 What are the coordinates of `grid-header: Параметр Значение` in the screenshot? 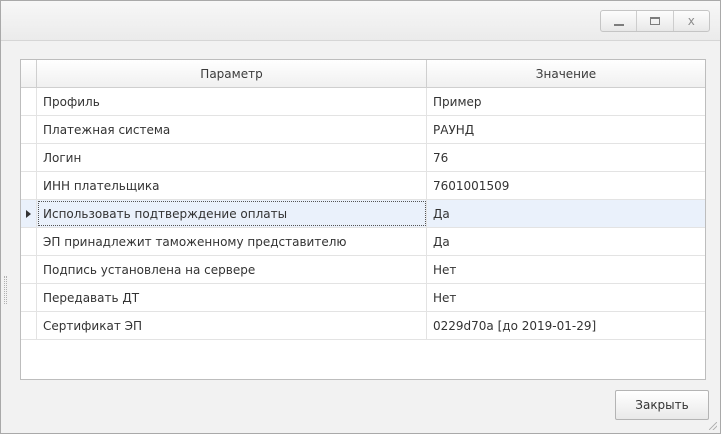 It's located at (363, 74).